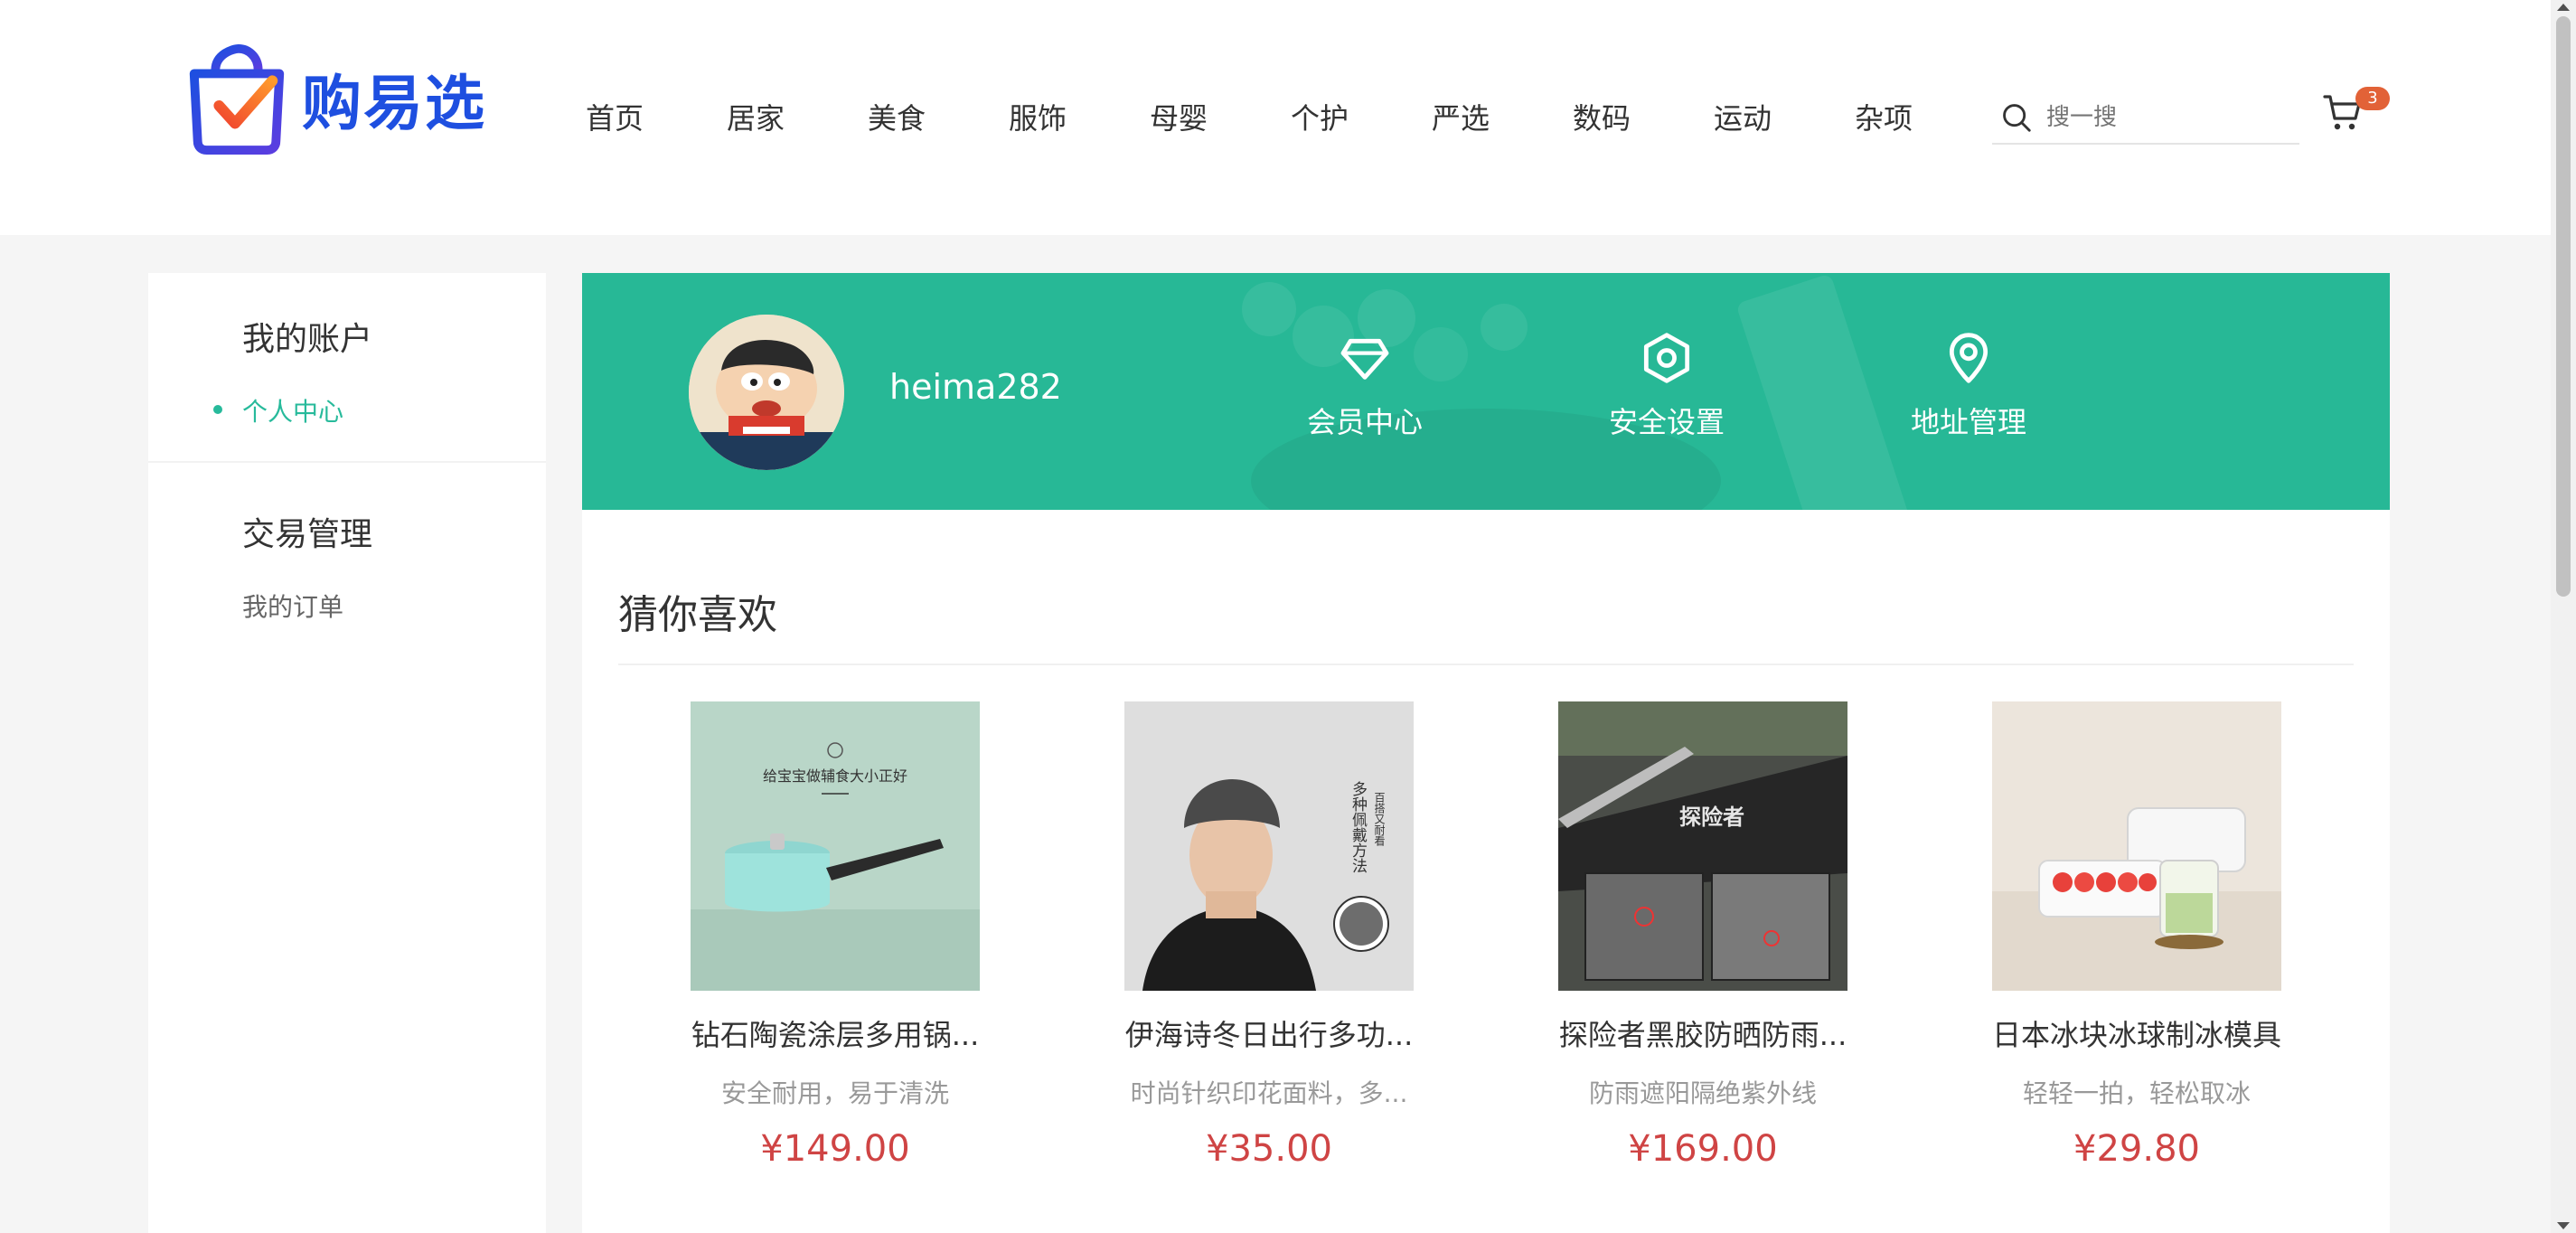  I want to click on goods-price: ¥35.00, so click(1269, 1149).